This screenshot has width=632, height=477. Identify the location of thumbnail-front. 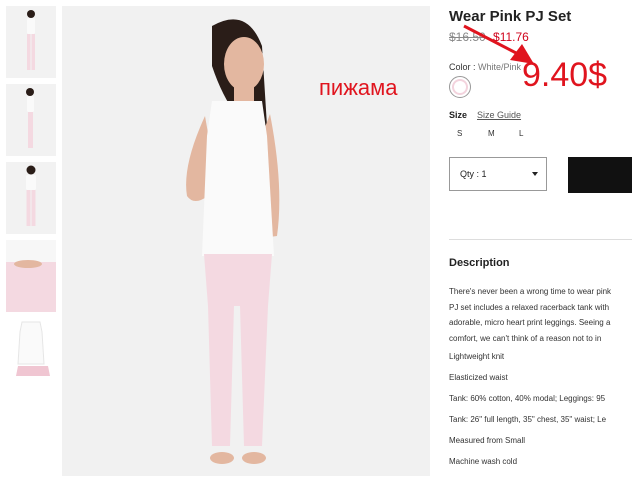
(31, 42).